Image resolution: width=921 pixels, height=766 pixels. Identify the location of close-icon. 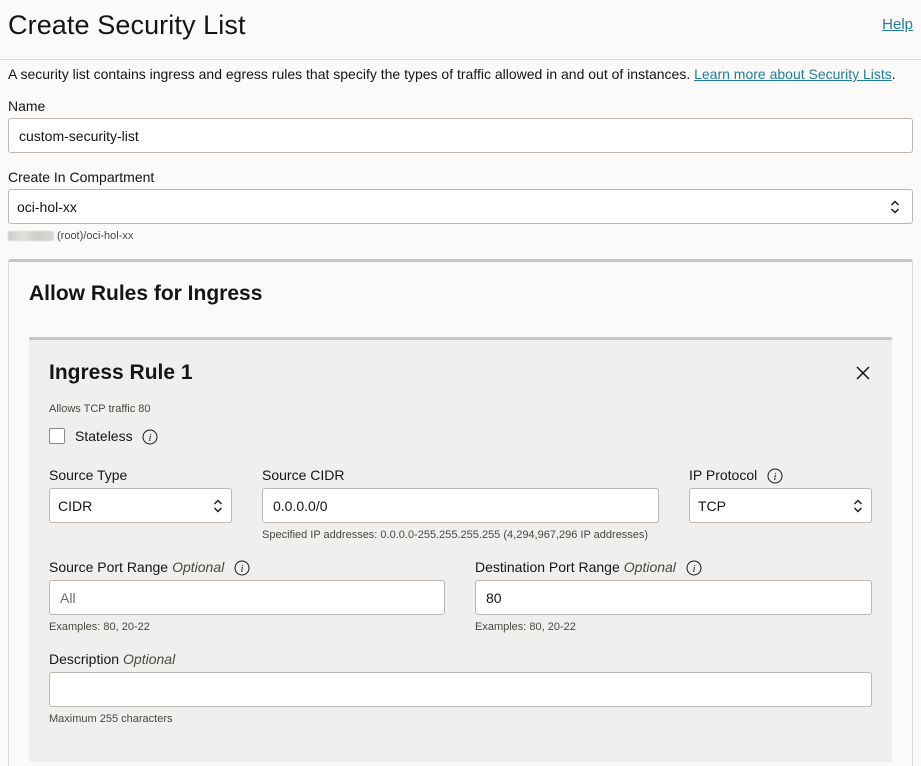
(863, 373).